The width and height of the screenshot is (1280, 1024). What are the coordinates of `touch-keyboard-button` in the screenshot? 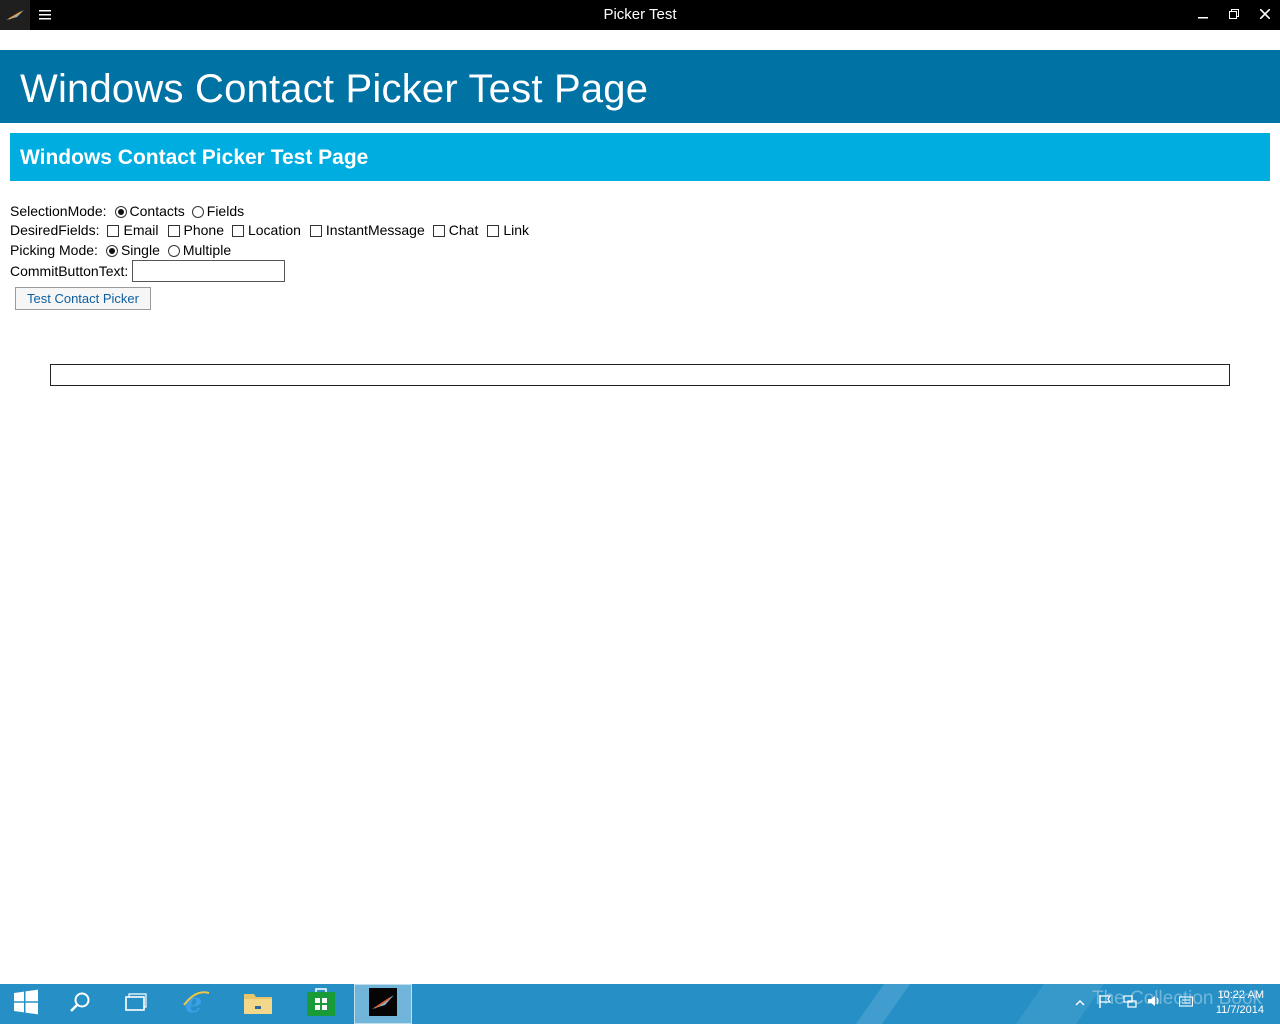 It's located at (1186, 1003).